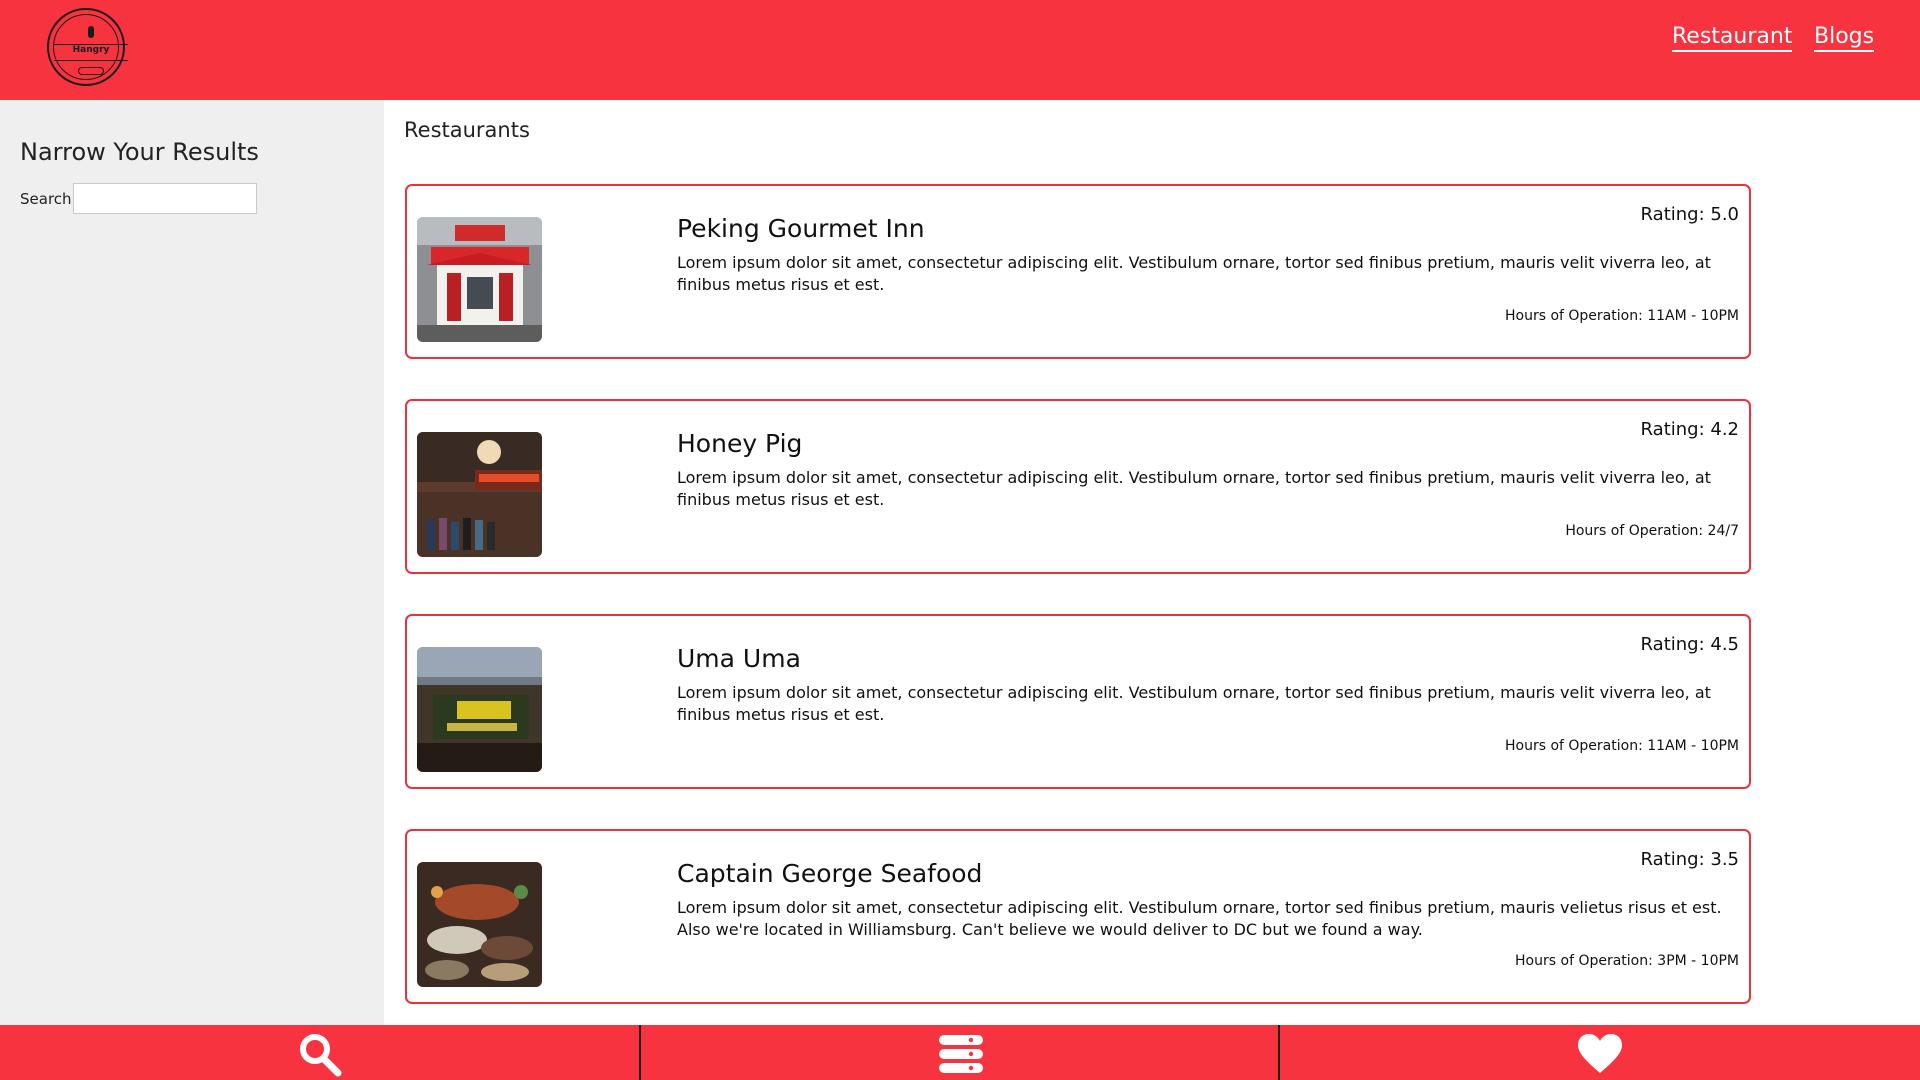 The image size is (1920, 1080). What do you see at coordinates (165, 198) in the screenshot?
I see `search-input` at bounding box center [165, 198].